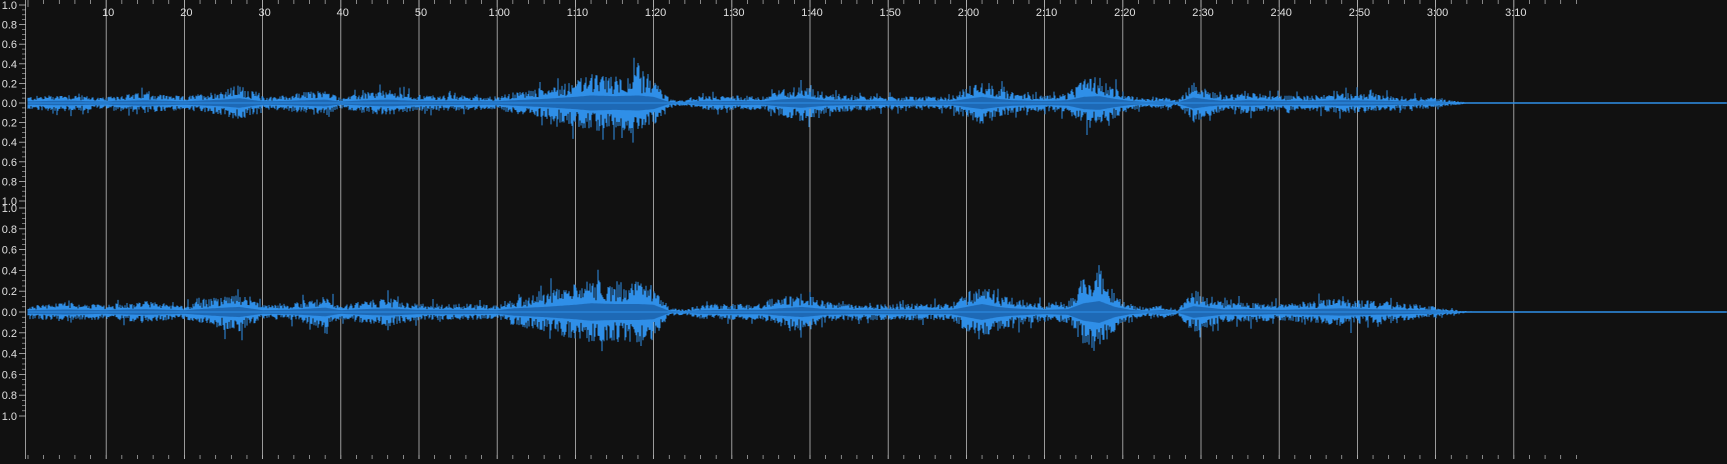 The width and height of the screenshot is (1727, 464). What do you see at coordinates (264, 13) in the screenshot?
I see `time-label: 30` at bounding box center [264, 13].